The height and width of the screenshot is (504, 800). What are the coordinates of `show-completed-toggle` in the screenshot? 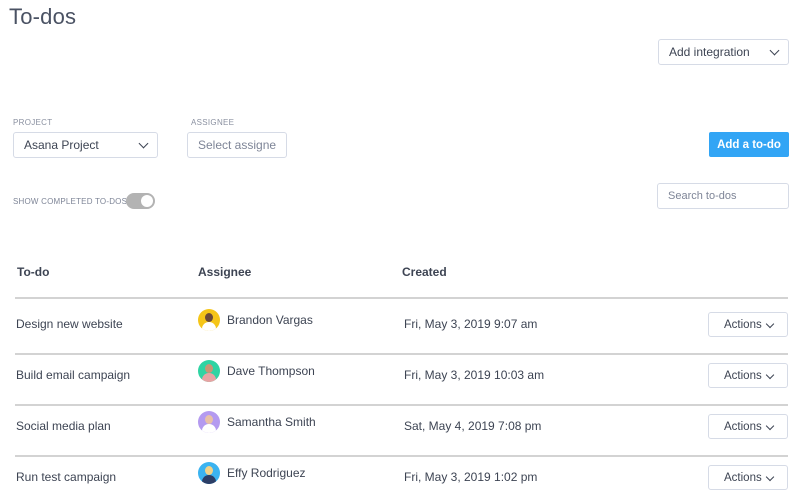 It's located at (140, 201).